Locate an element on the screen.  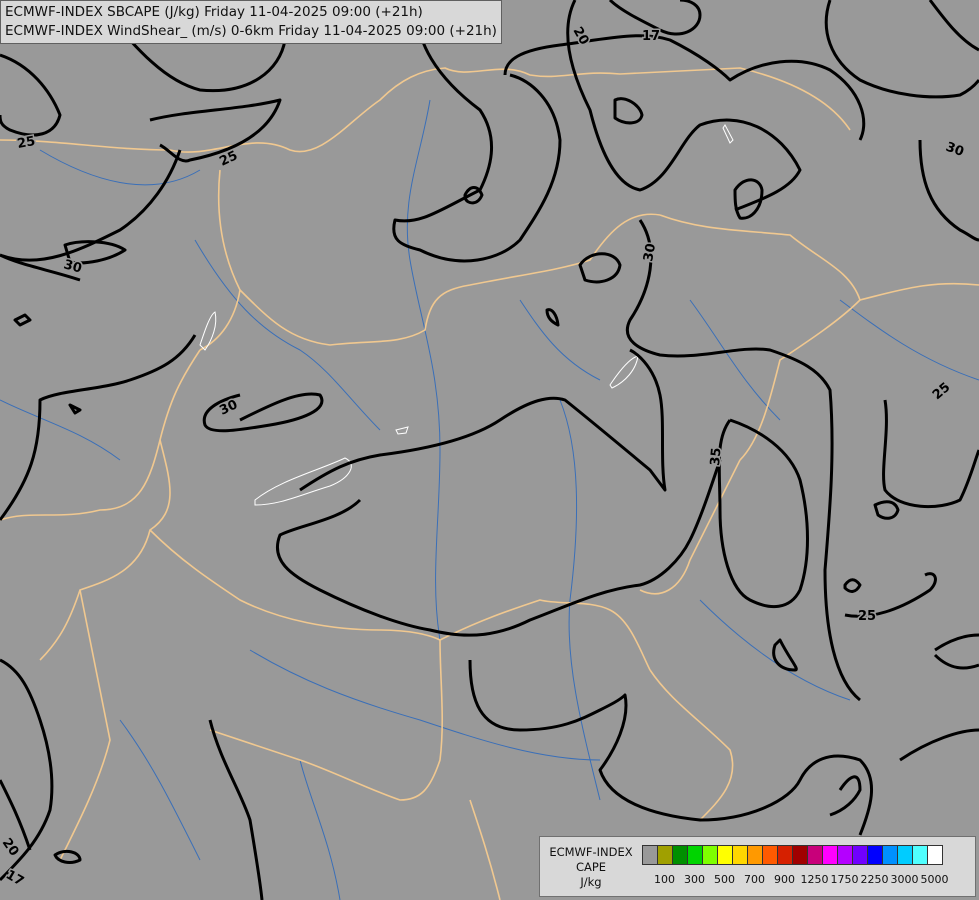
contour-label: 35 is located at coordinates (716, 456).